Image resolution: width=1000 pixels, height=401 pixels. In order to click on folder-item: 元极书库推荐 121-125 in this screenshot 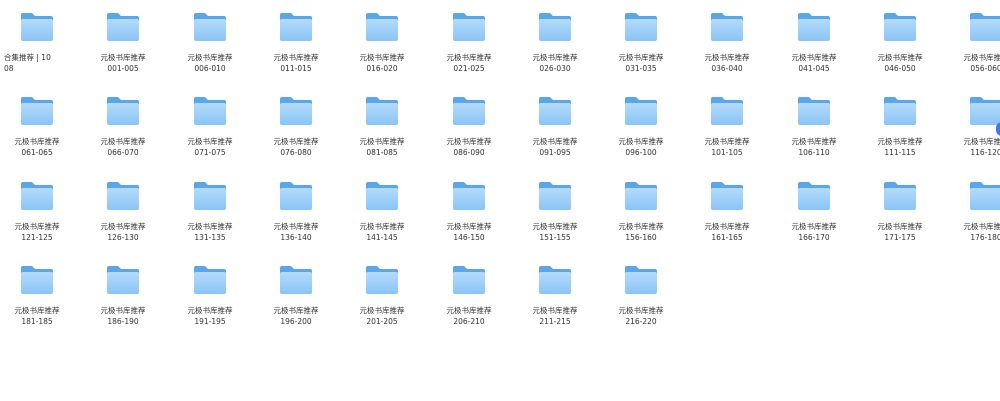, I will do `click(37, 215)`.